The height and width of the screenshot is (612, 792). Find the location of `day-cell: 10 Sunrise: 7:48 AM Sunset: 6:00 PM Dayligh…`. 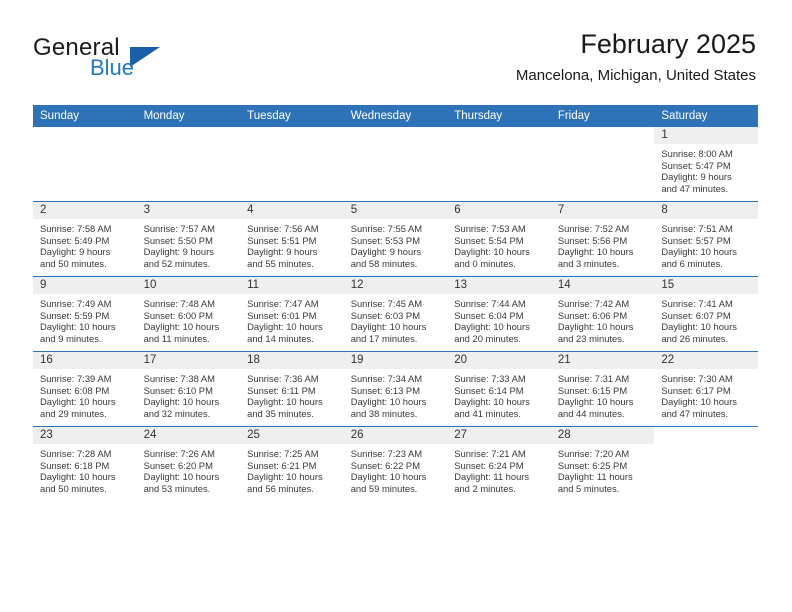

day-cell: 10 Sunrise: 7:48 AM Sunset: 6:00 PM Dayligh… is located at coordinates (188, 314).